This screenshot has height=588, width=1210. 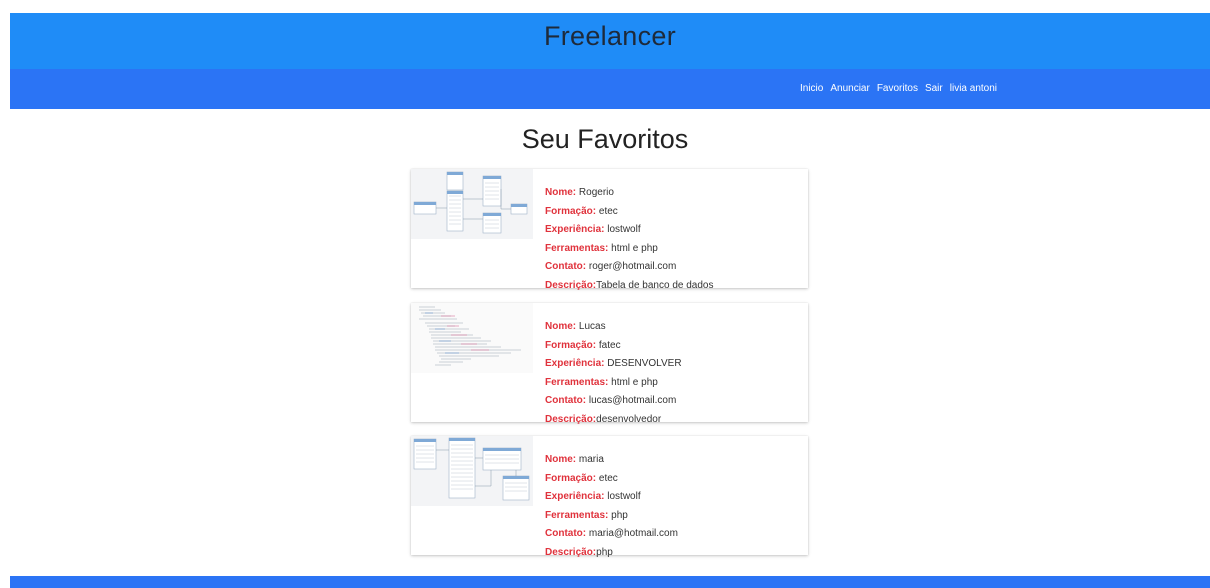 What do you see at coordinates (849, 88) in the screenshot?
I see `nav-link-anunciar: Anunciar` at bounding box center [849, 88].